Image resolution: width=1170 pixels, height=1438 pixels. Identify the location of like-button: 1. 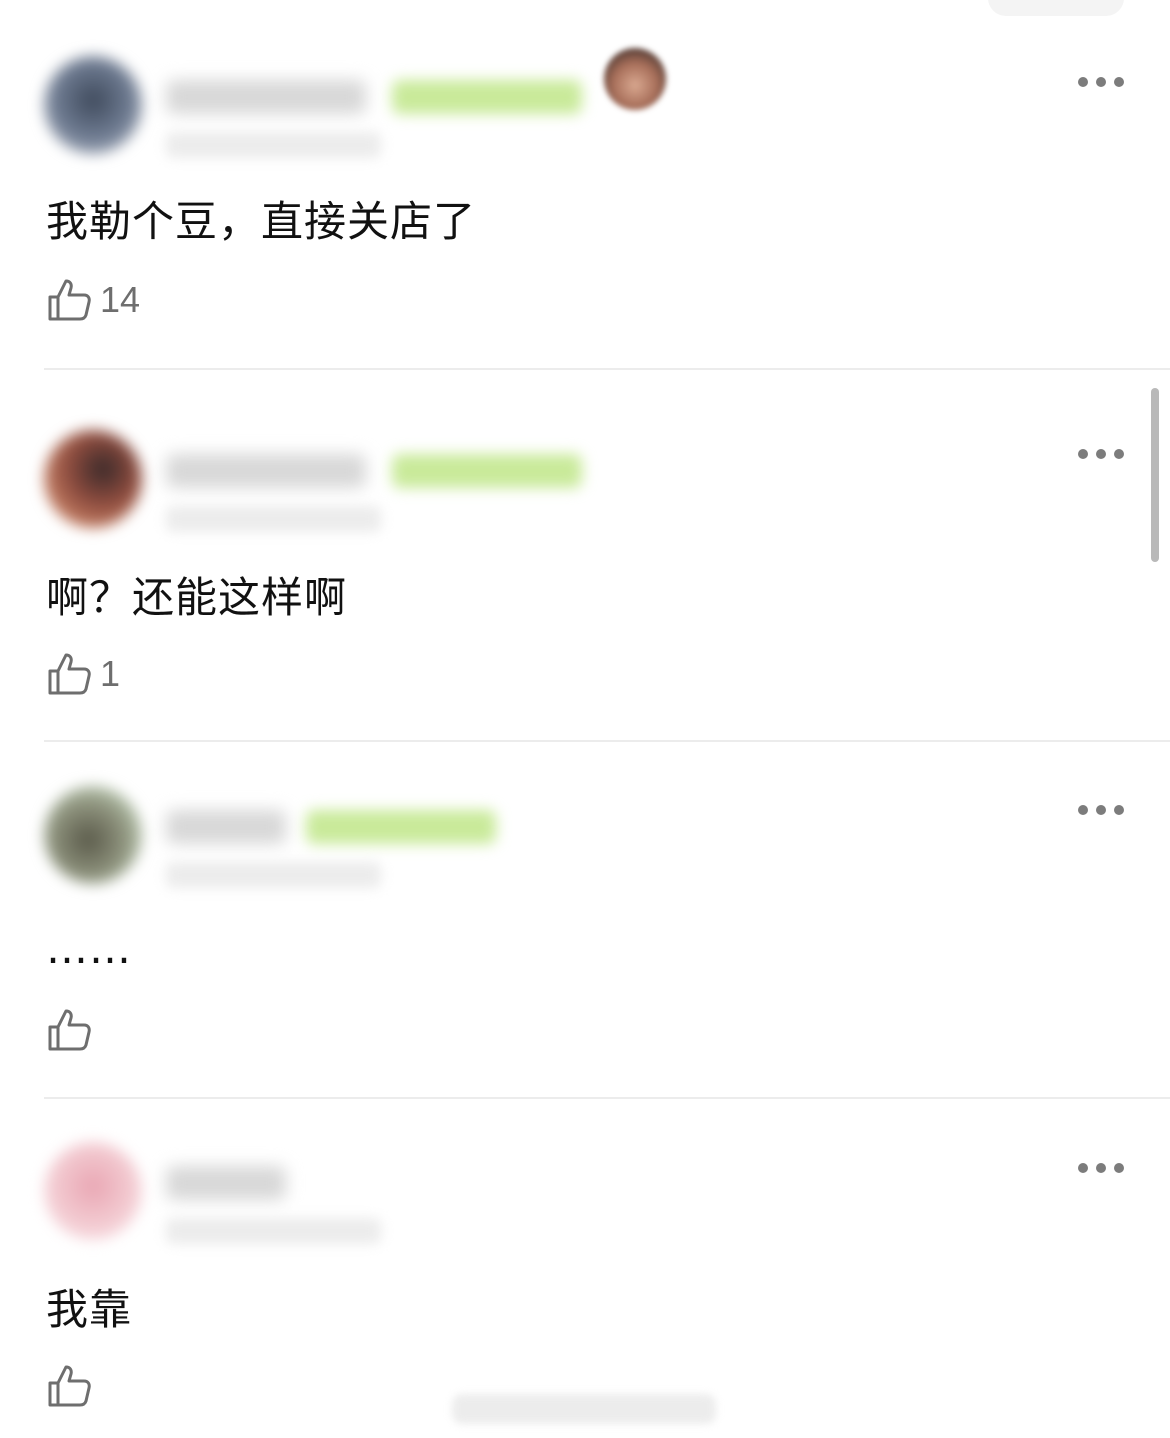
(83, 674).